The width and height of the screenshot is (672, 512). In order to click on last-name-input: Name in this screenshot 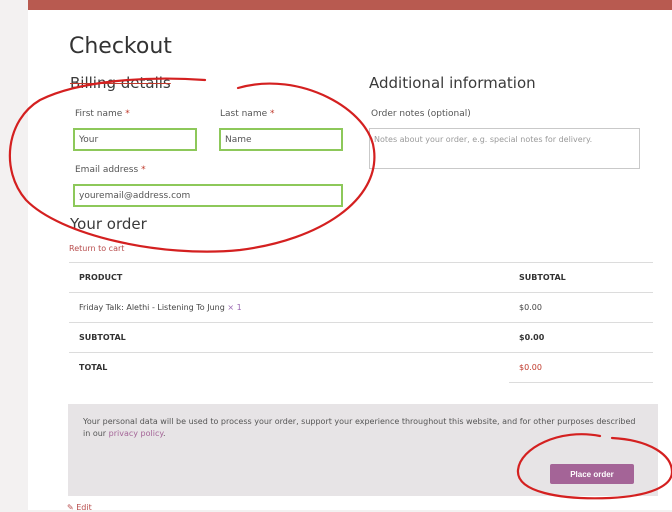, I will do `click(281, 139)`.